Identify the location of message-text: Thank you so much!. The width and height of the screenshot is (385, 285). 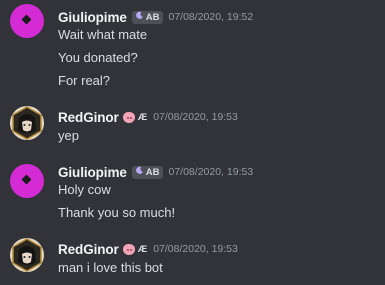
(117, 212).